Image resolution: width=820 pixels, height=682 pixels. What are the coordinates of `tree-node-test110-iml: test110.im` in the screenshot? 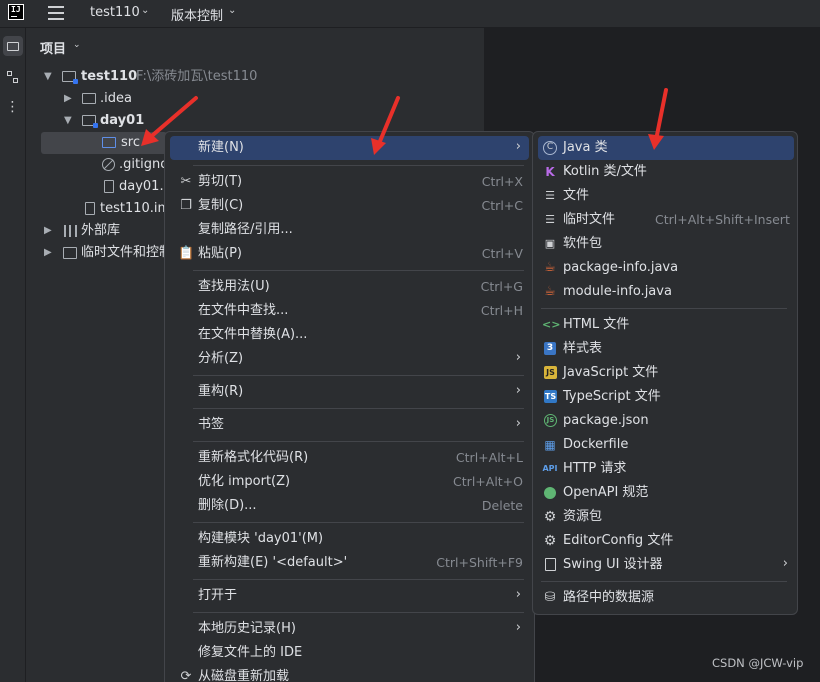 It's located at (102, 209).